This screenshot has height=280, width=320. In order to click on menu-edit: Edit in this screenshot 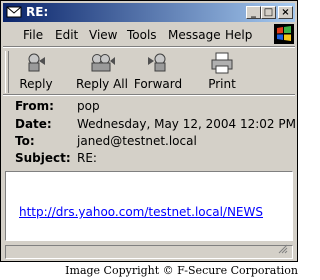, I will do `click(66, 35)`.